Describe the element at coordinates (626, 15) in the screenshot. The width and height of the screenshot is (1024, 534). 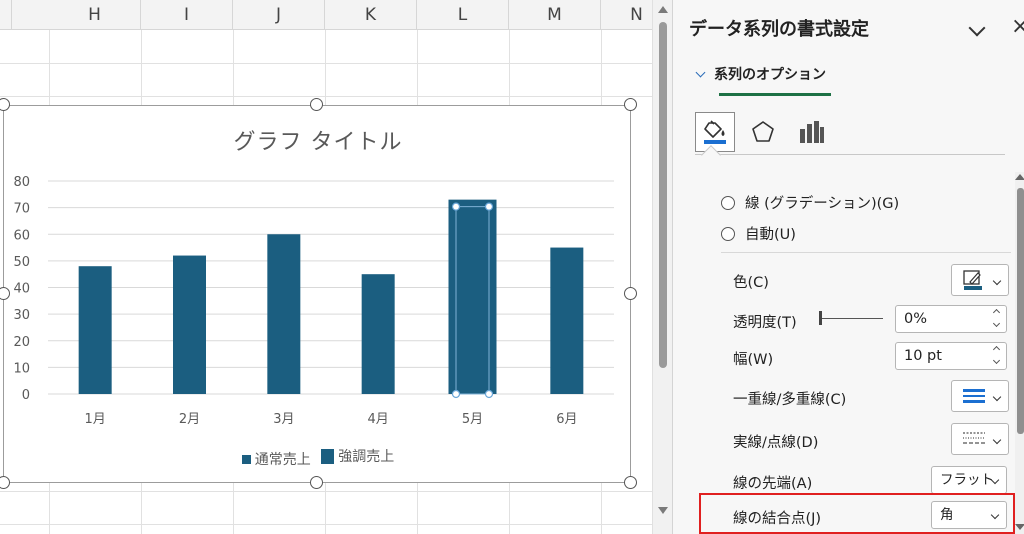
I see `column-header-n: N` at that location.